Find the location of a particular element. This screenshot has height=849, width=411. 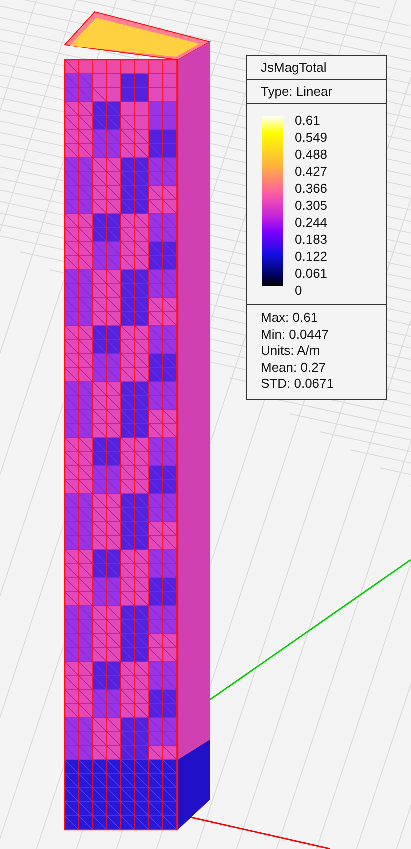

scale-label: 0.122 is located at coordinates (311, 256).